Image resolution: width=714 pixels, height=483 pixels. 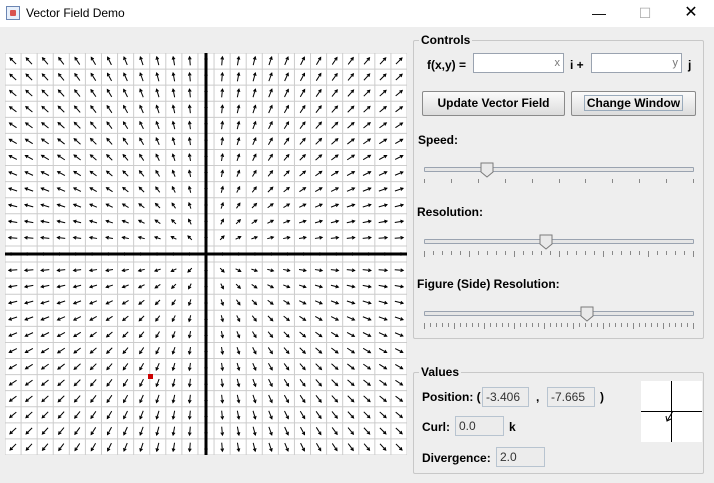 I want to click on resolution-label: Resolution:, so click(x=450, y=212).